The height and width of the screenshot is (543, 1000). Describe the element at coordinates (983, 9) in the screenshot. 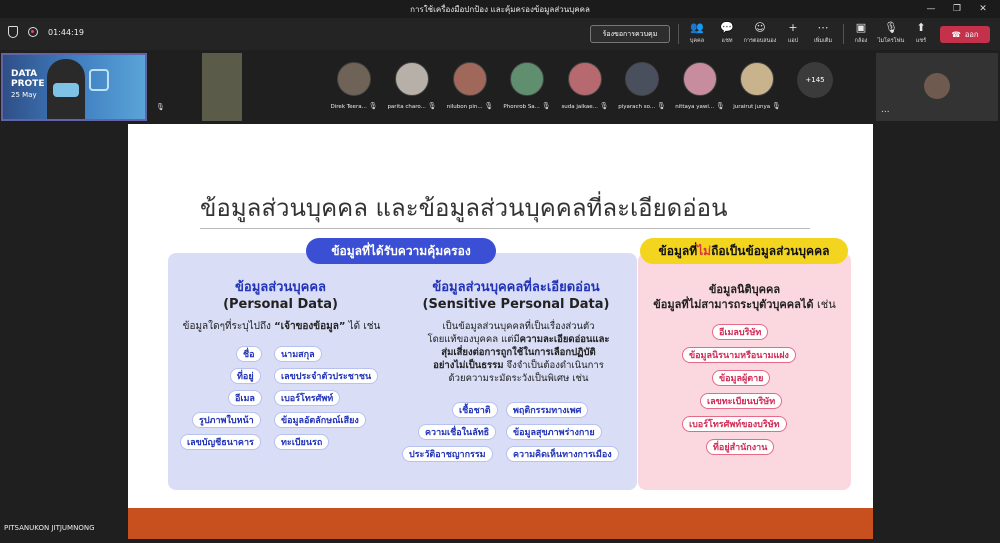

I see `close-window-button: ✕` at that location.